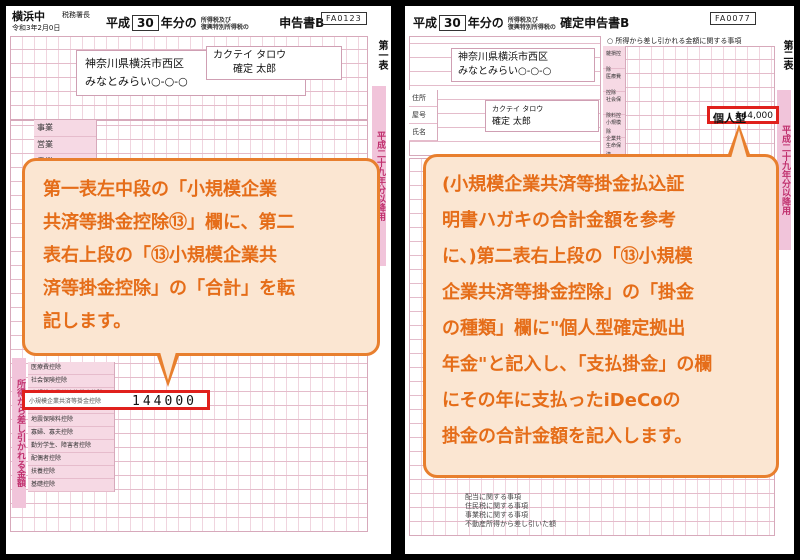  What do you see at coordinates (452, 23) in the screenshot?
I see `year-box-2: 30` at bounding box center [452, 23].